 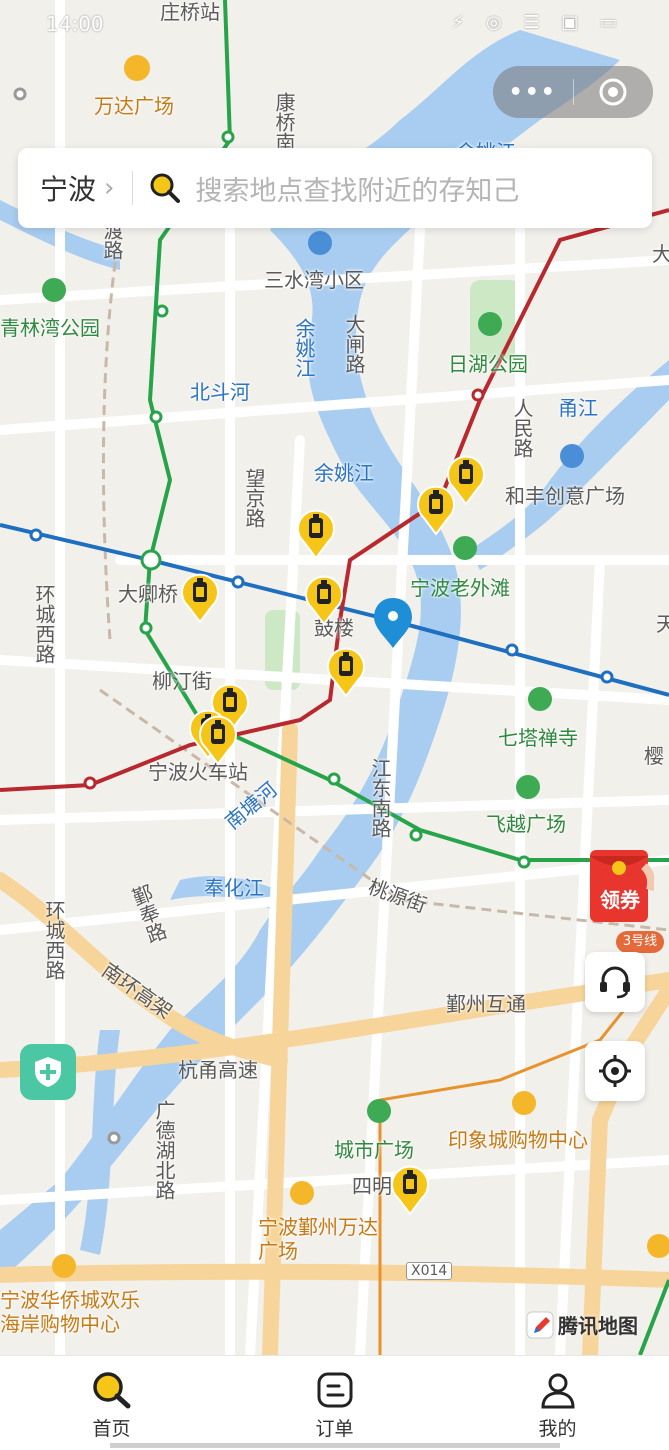 I want to click on crosshair-icon, so click(x=615, y=1071).